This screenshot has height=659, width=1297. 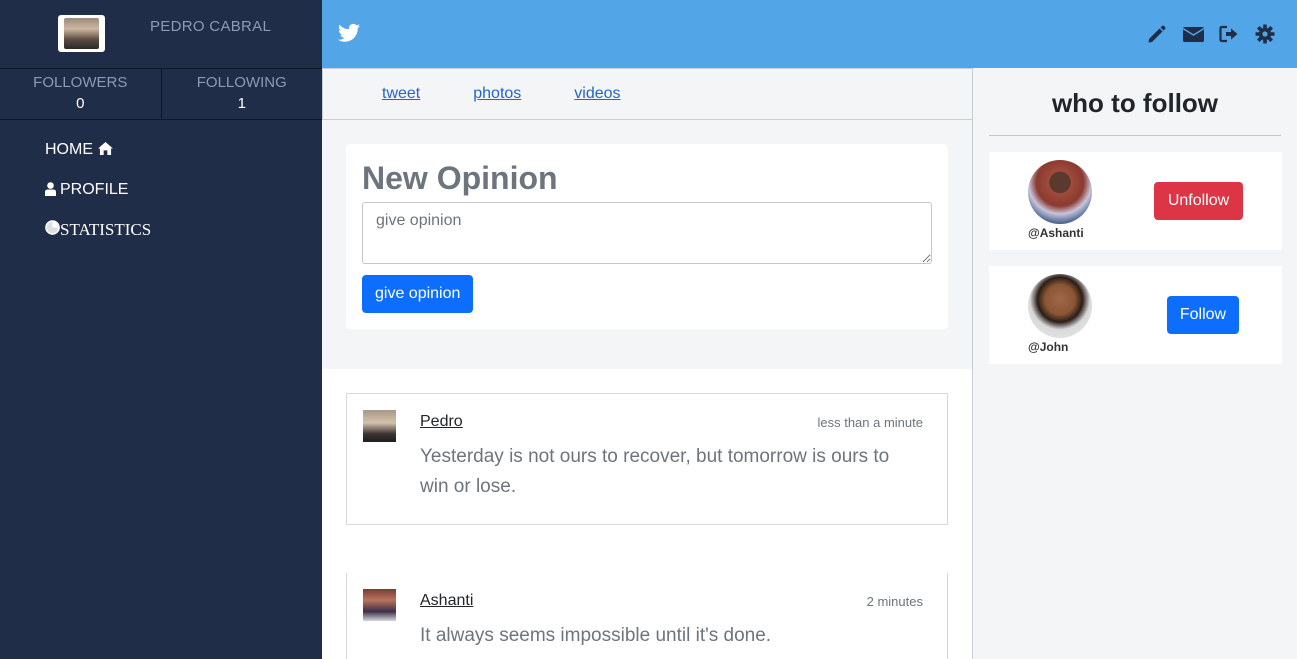 What do you see at coordinates (81, 94) in the screenshot?
I see `followers-stat: FOLLOWERS 0` at bounding box center [81, 94].